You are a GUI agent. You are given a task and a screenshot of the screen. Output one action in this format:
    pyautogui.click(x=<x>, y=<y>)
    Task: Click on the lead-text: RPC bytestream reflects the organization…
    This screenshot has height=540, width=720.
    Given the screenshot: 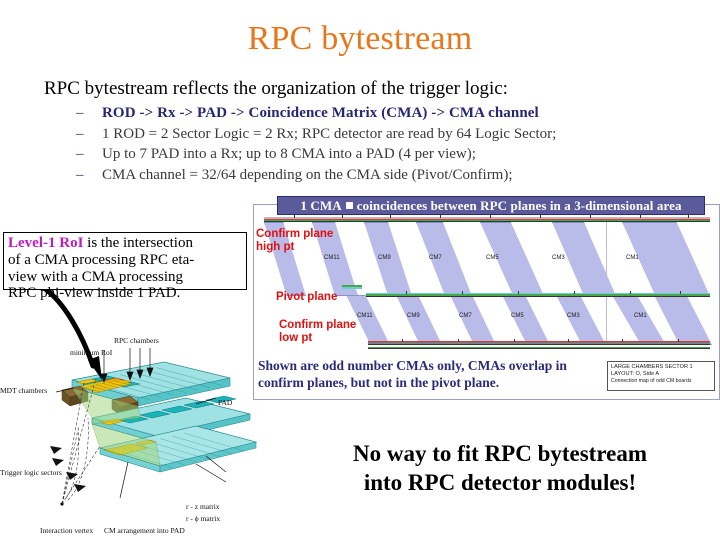 What is the action you would take?
    pyautogui.click(x=276, y=88)
    